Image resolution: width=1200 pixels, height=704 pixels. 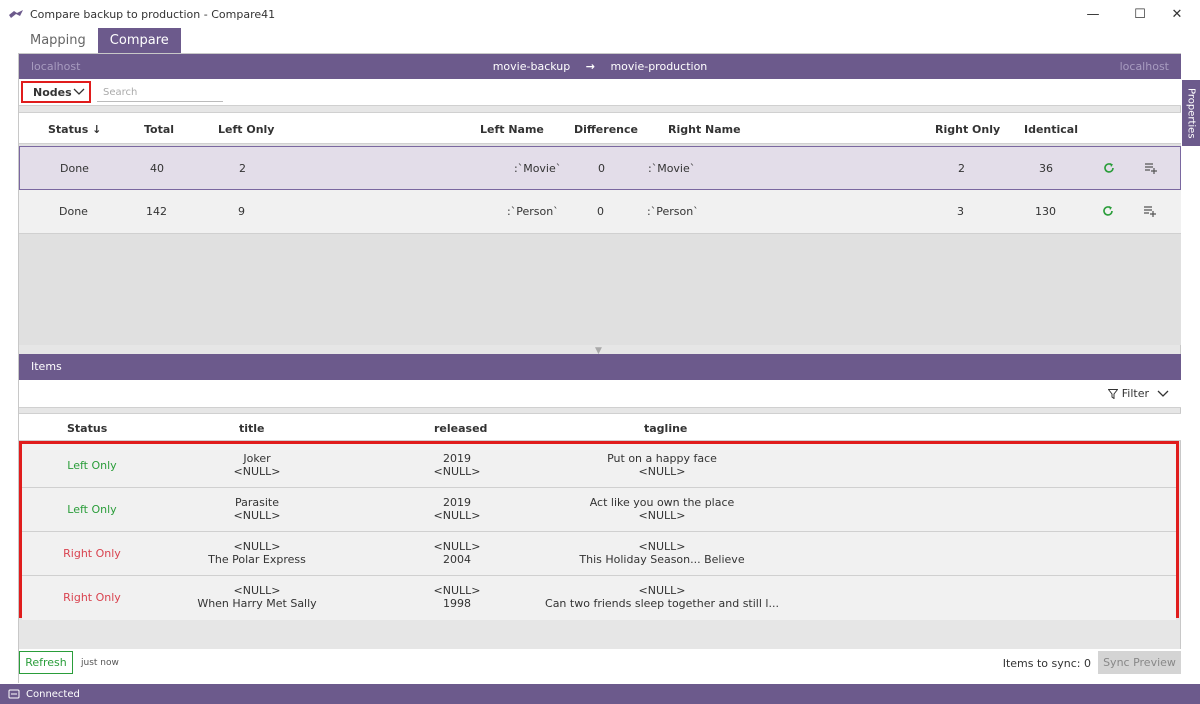 I want to click on item-tagline: Put on a happy face <NULL>, so click(x=662, y=465).